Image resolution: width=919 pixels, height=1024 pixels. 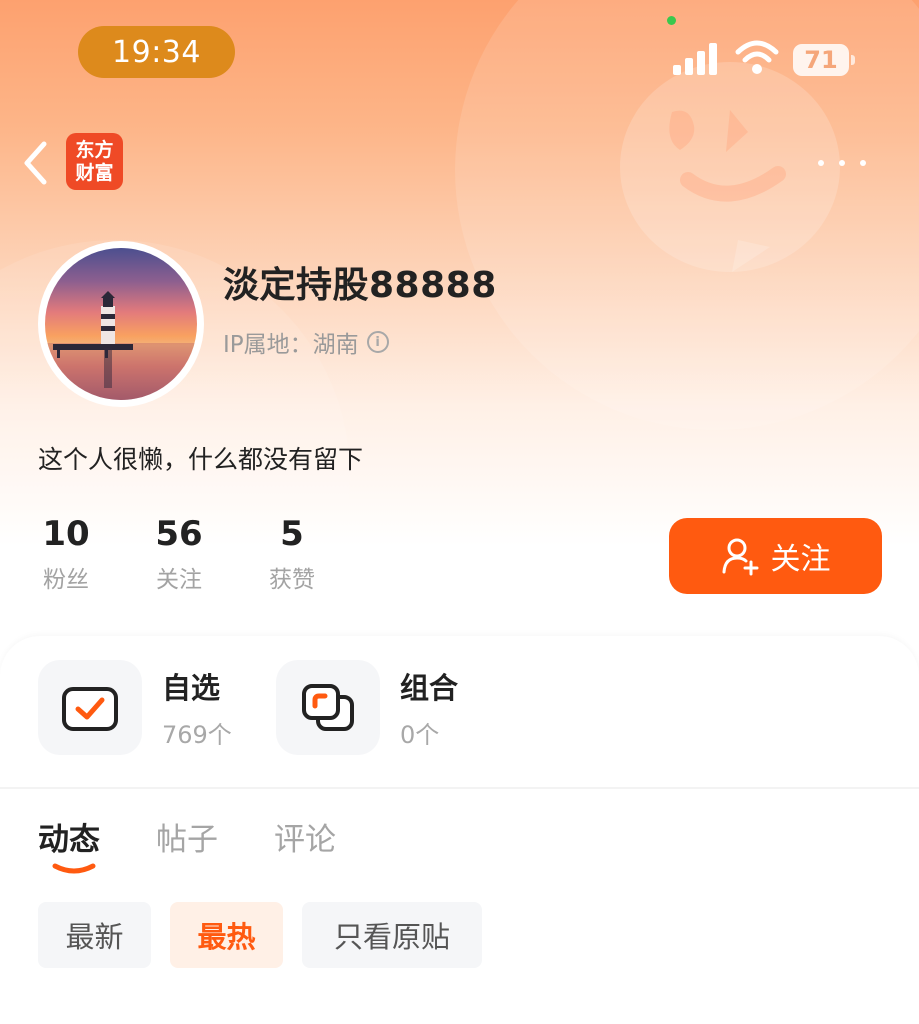 I want to click on section-divider, so click(x=459, y=788).